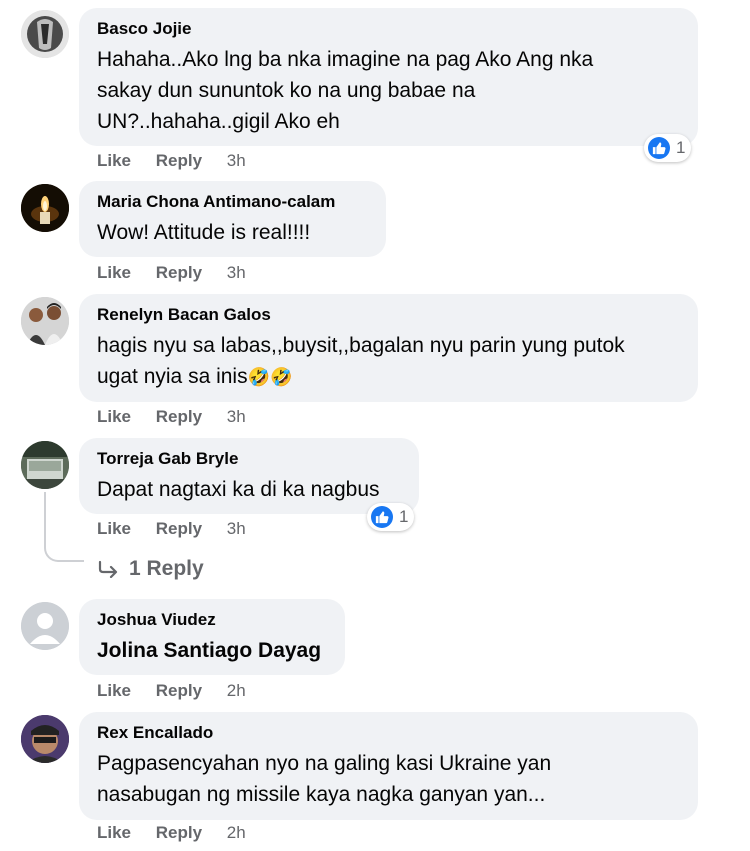 This screenshot has height=851, width=750. What do you see at coordinates (212, 620) in the screenshot?
I see `commenter-name: Joshua Viudez` at bounding box center [212, 620].